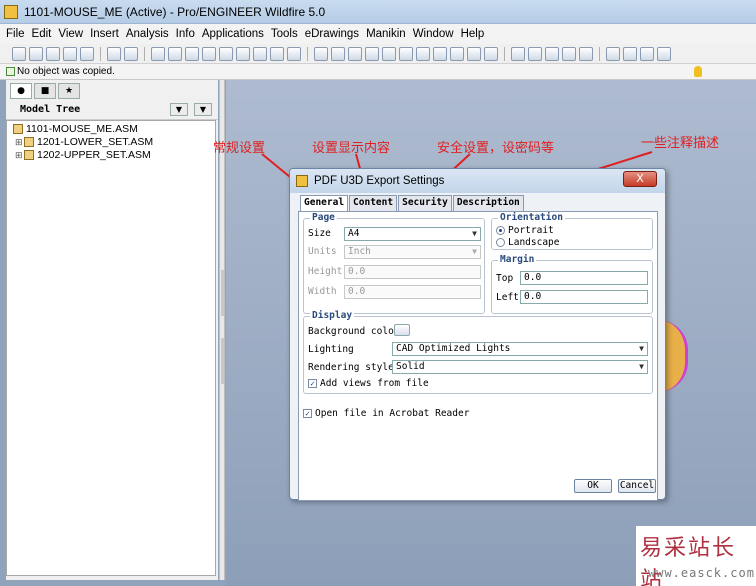  I want to click on ok-button: OK, so click(593, 486).